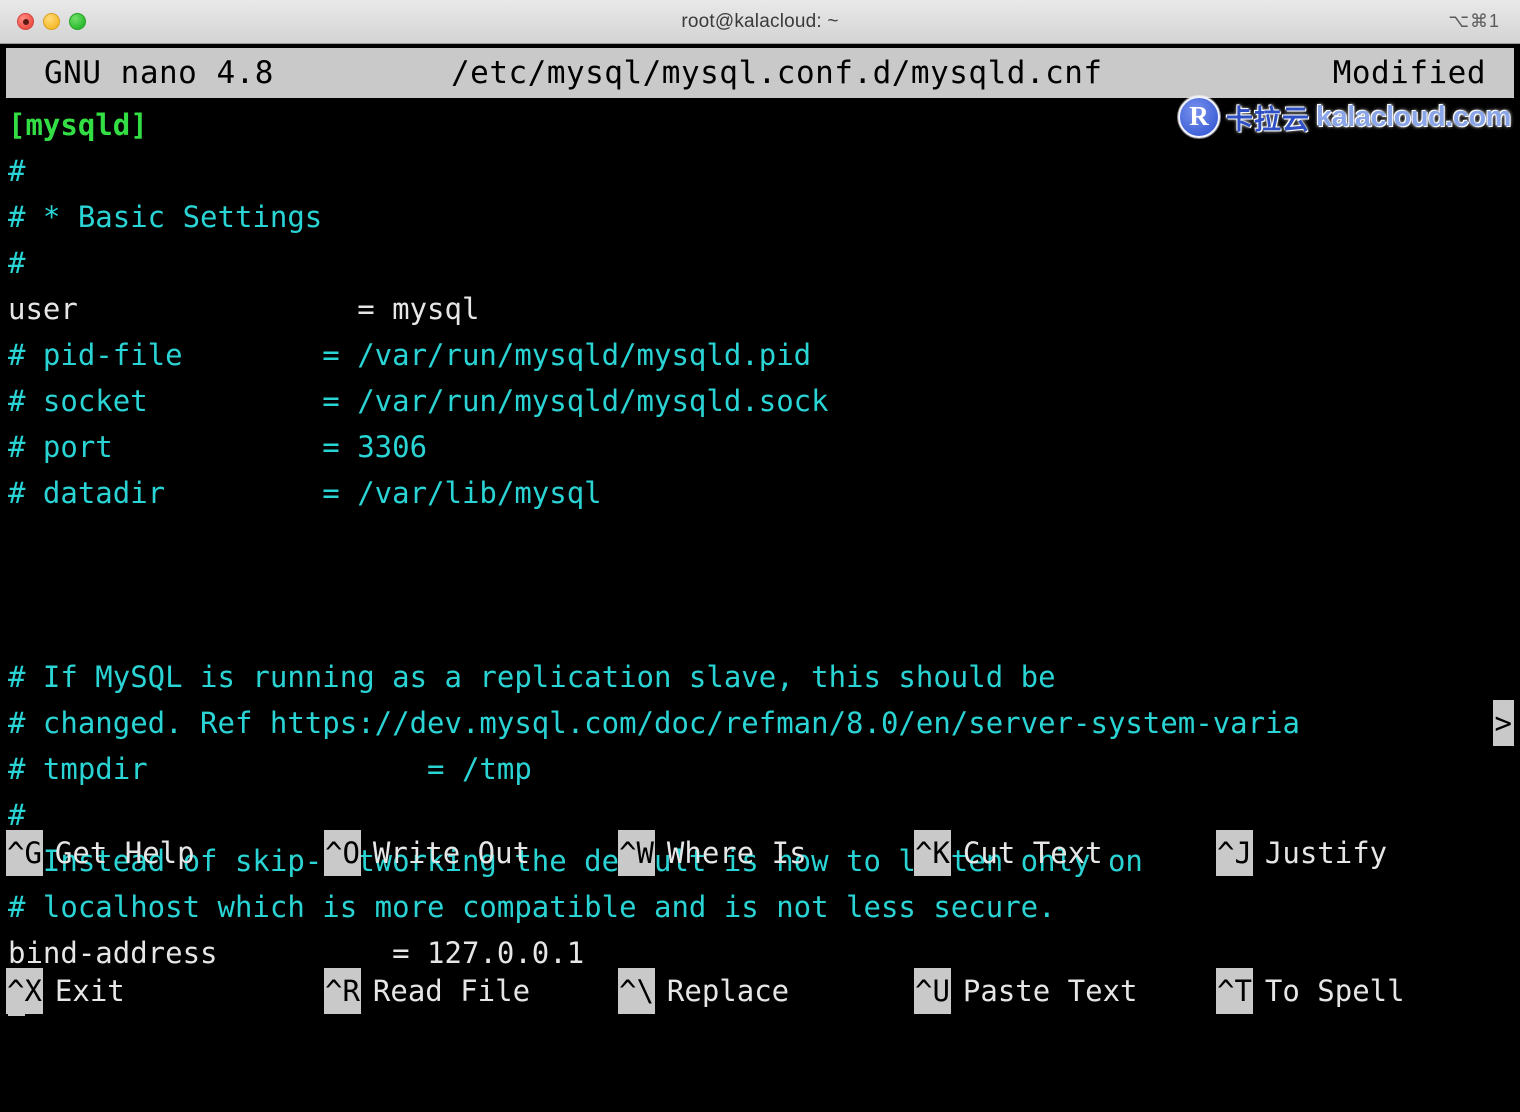 The image size is (1520, 1112). Describe the element at coordinates (89, 991) in the screenshot. I see `shortcut-label: Exit` at that location.